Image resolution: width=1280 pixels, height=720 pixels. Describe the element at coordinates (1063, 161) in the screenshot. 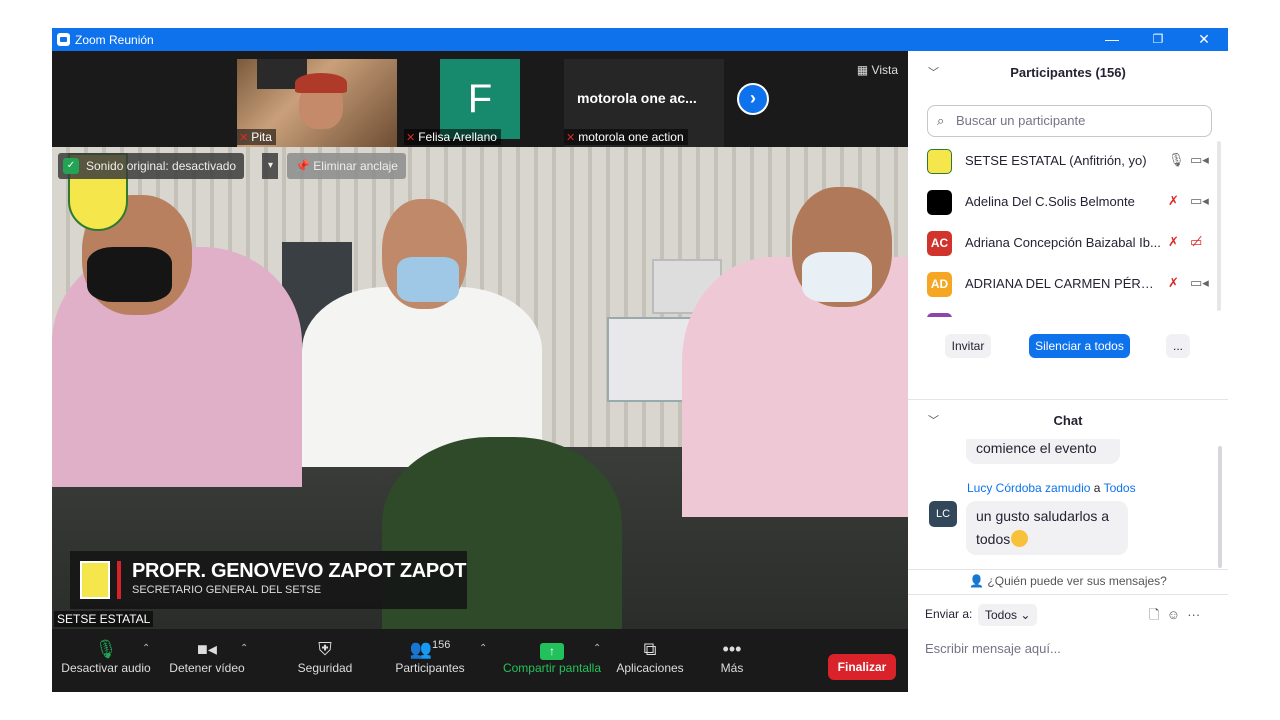

I see `participant-row: SETSE ESTATAL (Anfitrión, yo) 🎙 ▭◂` at that location.